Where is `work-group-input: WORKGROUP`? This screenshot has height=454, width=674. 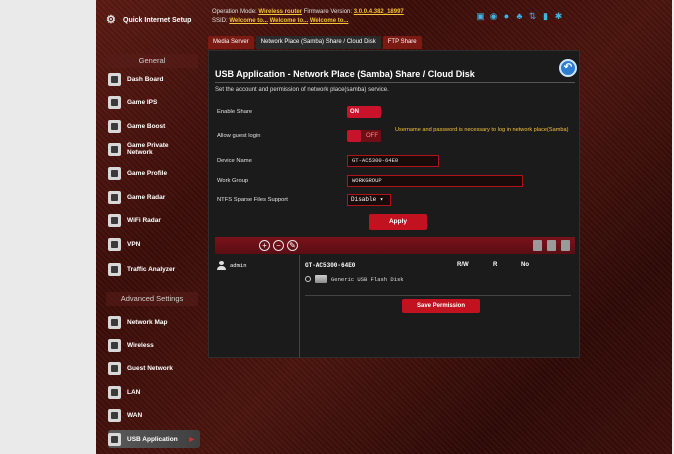
work-group-input: WORKGROUP is located at coordinates (435, 181).